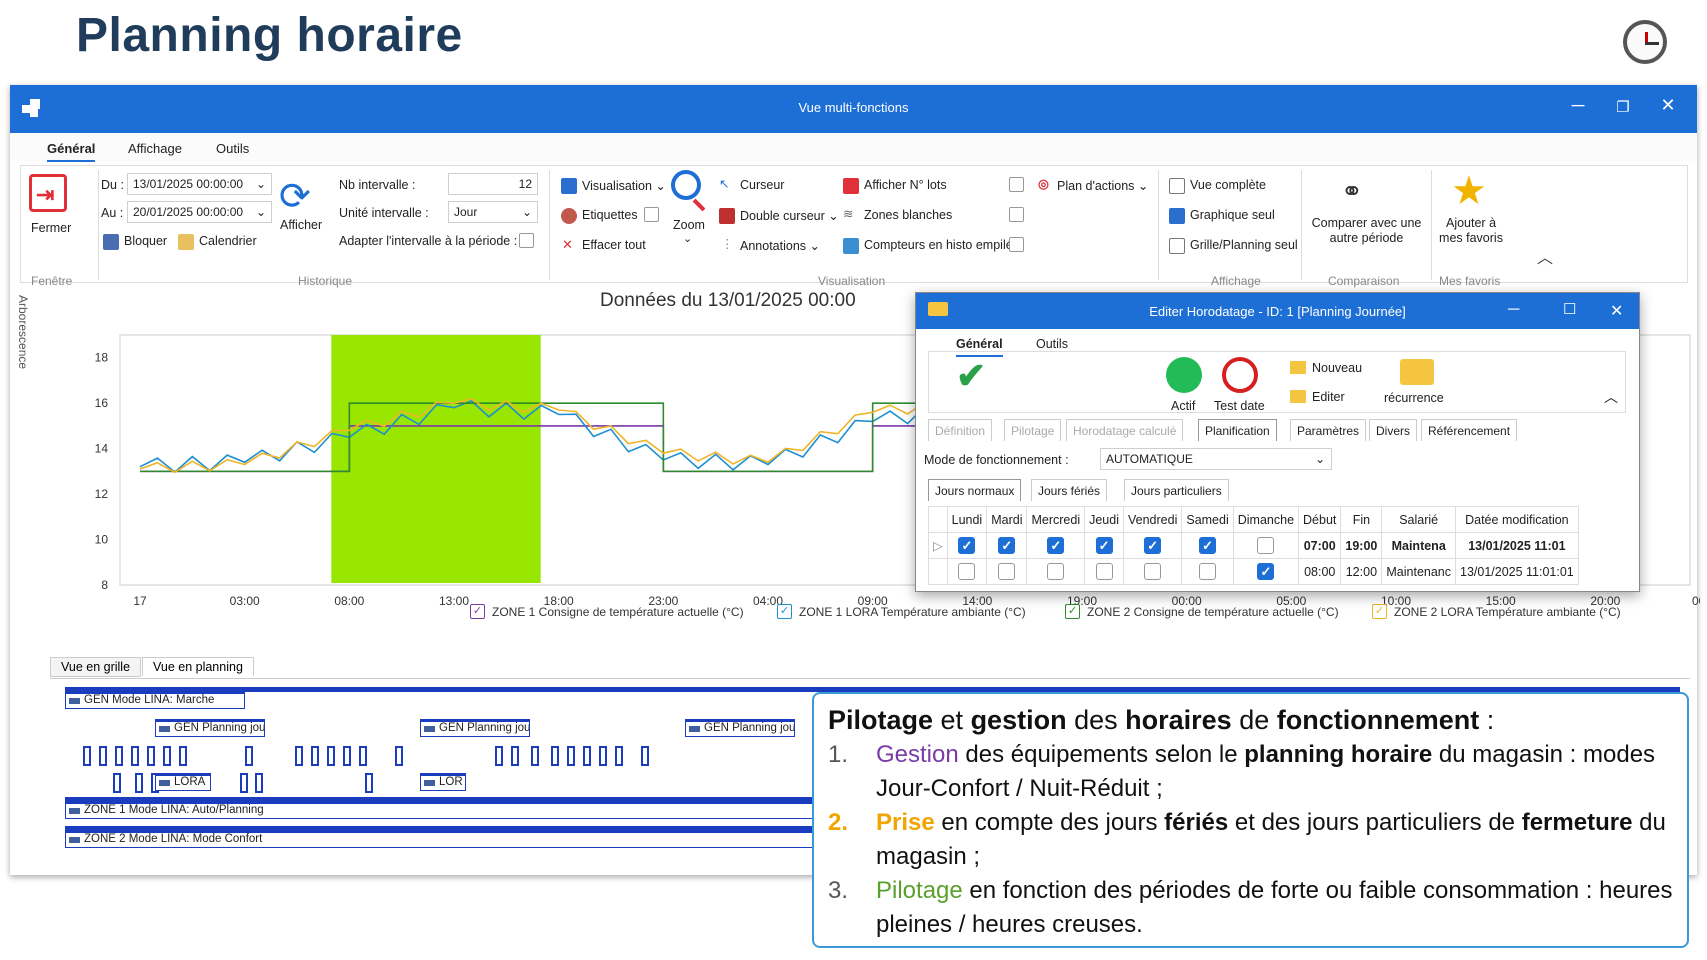 This screenshot has height=960, width=1707. What do you see at coordinates (155, 148) in the screenshot?
I see `tab-affichage: Affichage` at bounding box center [155, 148].